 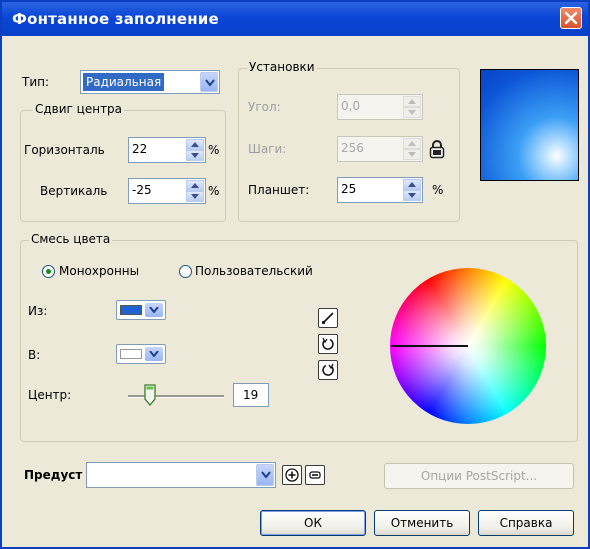 I want to click on type-select-dropdown-button, so click(x=209, y=82).